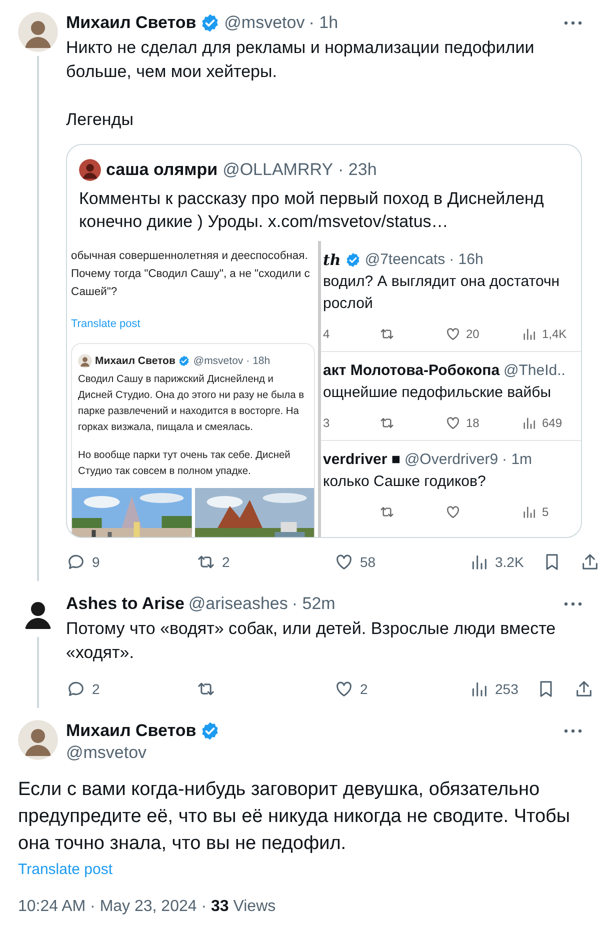  Describe the element at coordinates (361, 460) in the screenshot. I see `author-name: verdriver ■` at that location.